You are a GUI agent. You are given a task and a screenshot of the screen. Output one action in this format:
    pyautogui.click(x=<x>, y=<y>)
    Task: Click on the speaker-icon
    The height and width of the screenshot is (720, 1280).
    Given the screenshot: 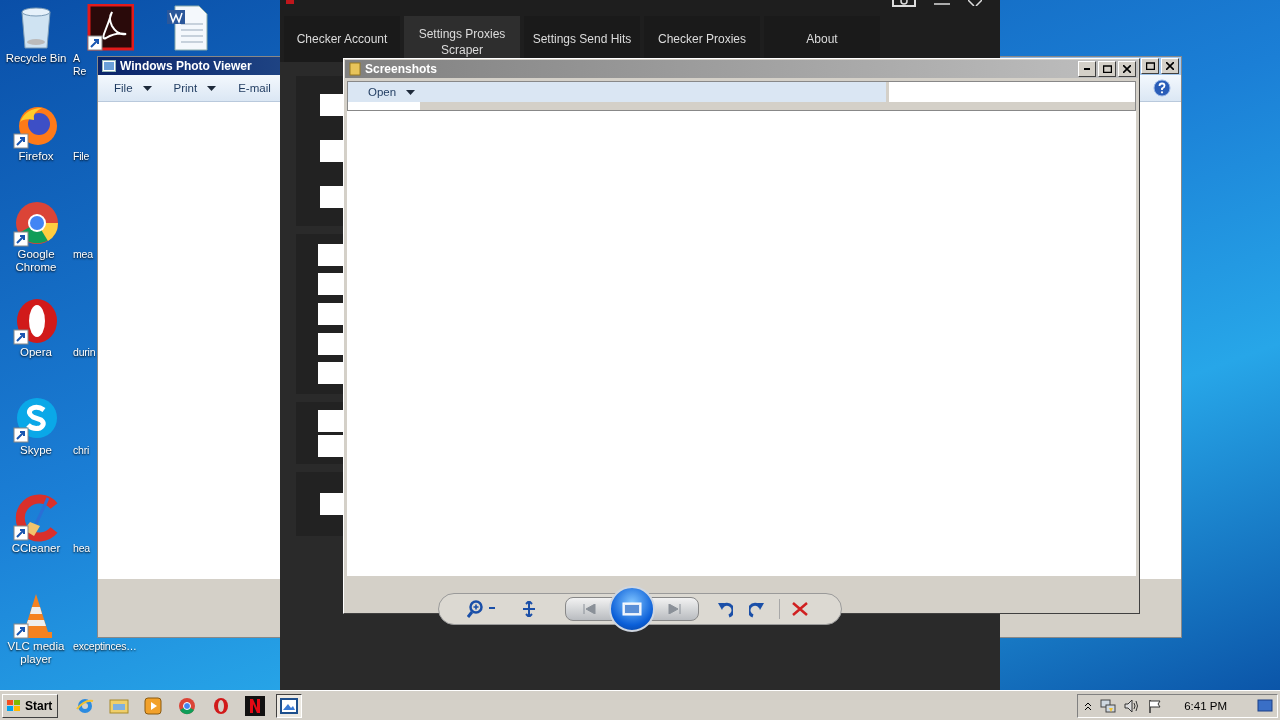 What is the action you would take?
    pyautogui.click(x=1132, y=705)
    